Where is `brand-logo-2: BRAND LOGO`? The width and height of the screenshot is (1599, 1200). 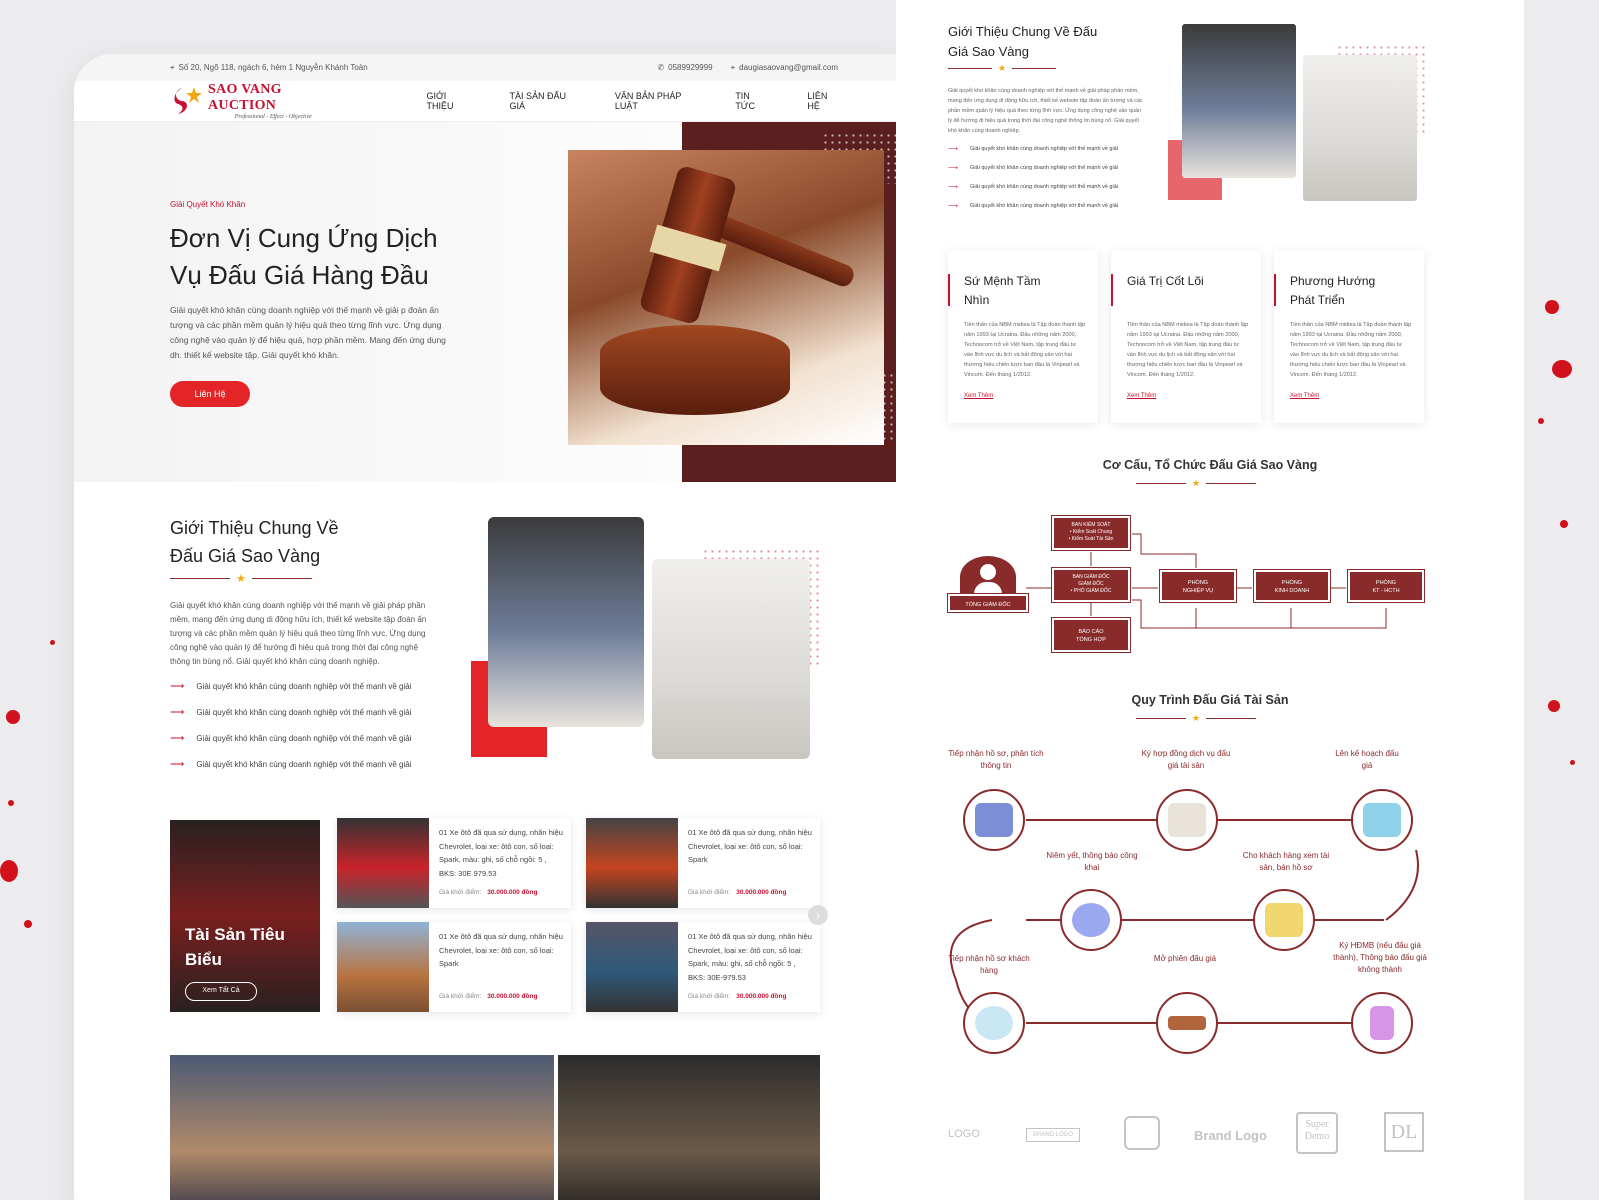
brand-logo-2: BRAND LOGO is located at coordinates (1053, 1135).